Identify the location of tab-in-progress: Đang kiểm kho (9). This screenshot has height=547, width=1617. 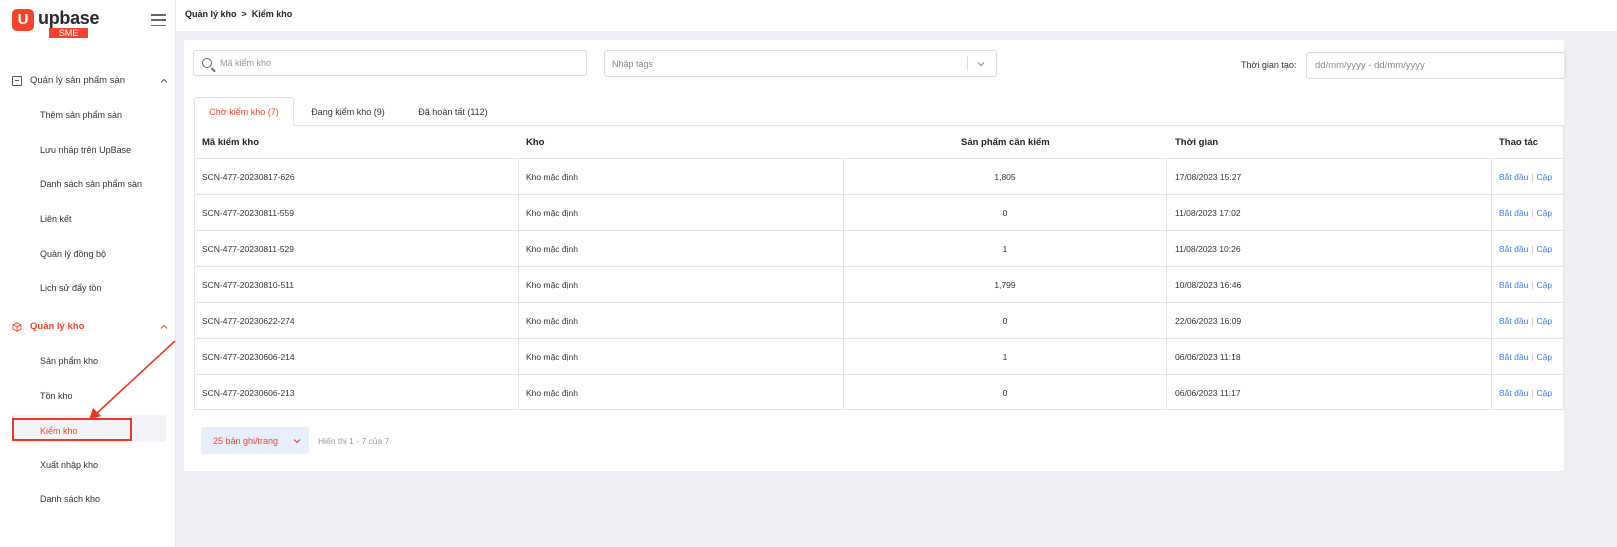
(348, 111).